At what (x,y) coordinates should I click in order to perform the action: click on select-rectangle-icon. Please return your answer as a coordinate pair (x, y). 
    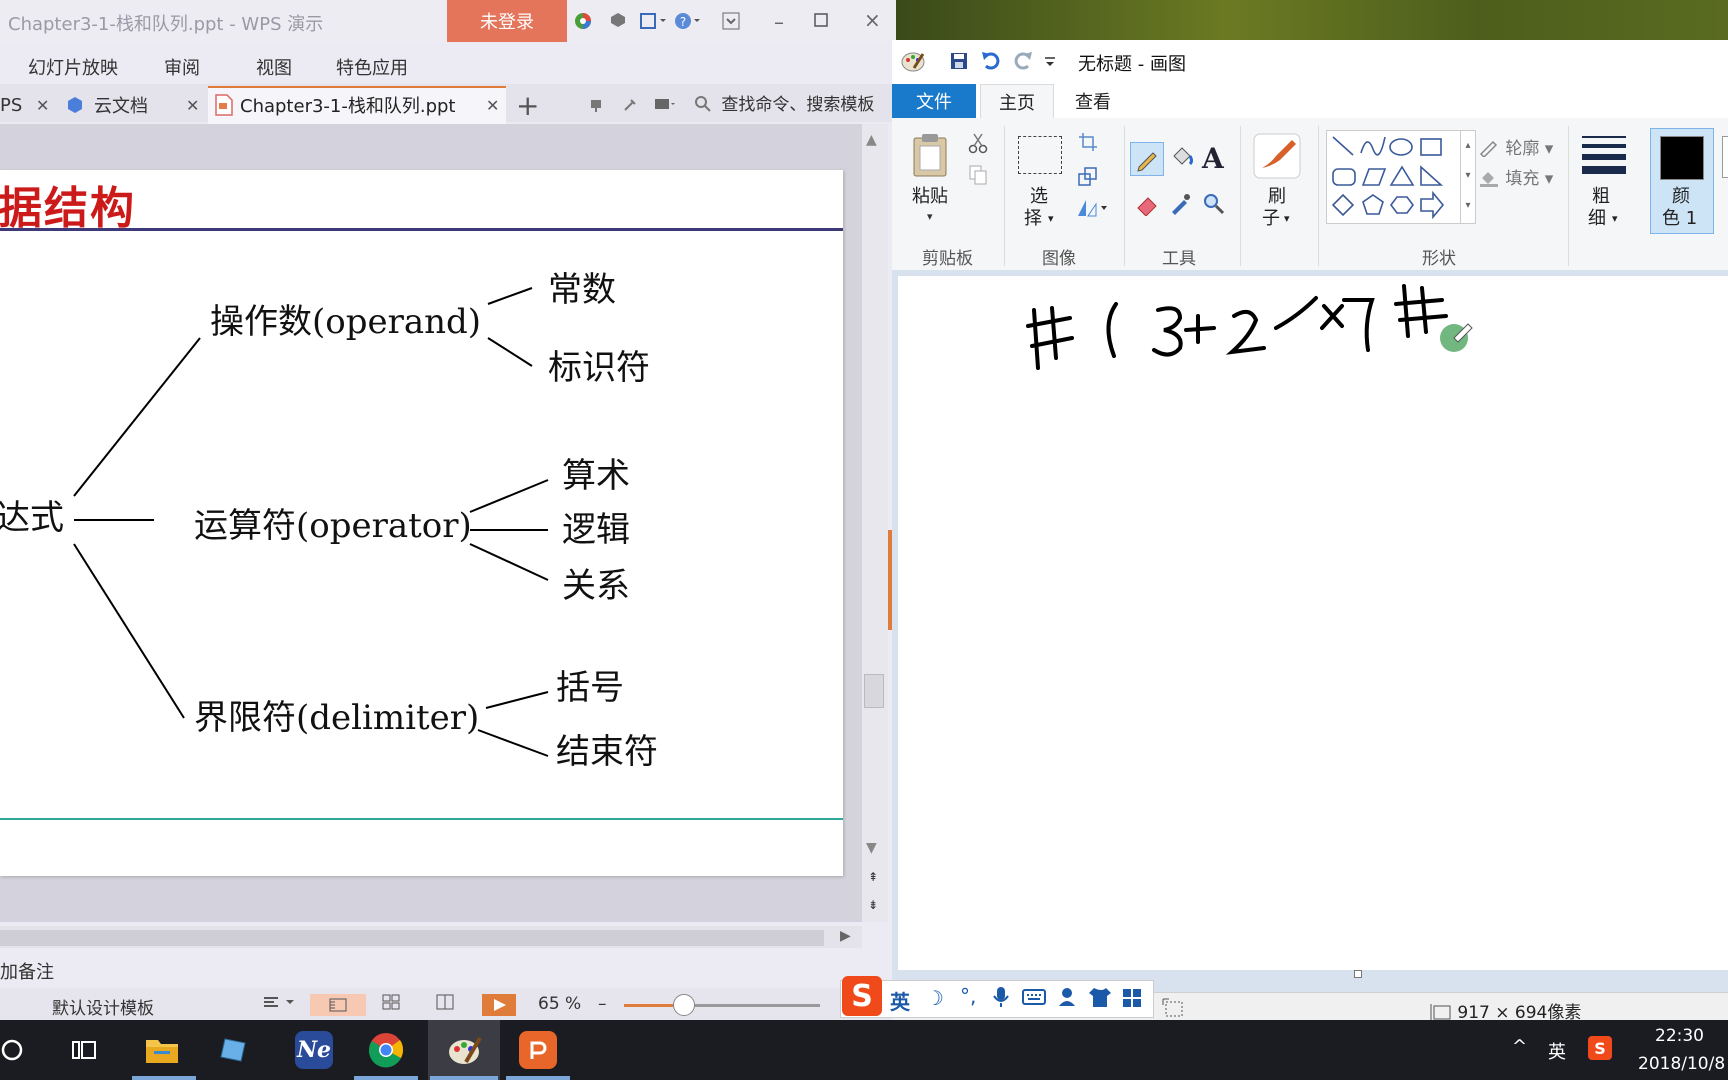
    Looking at the image, I should click on (1040, 155).